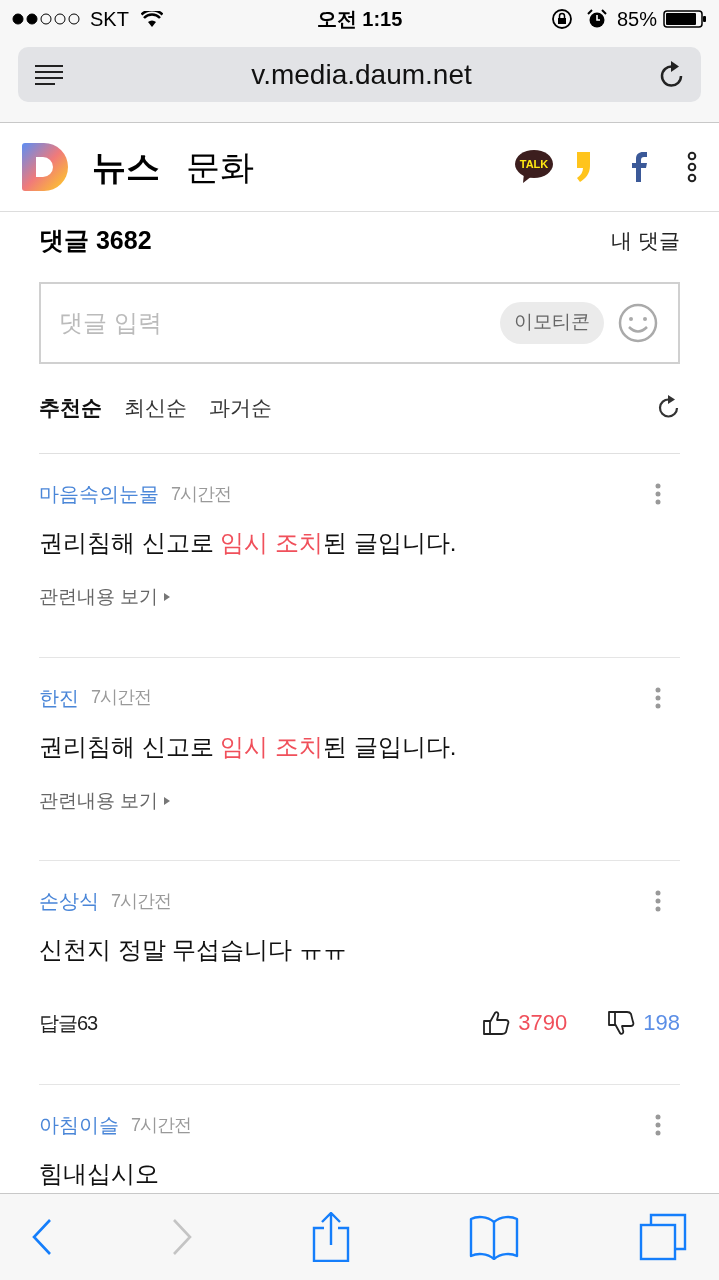  What do you see at coordinates (109, 19) in the screenshot?
I see `carrier-name: SKT` at bounding box center [109, 19].